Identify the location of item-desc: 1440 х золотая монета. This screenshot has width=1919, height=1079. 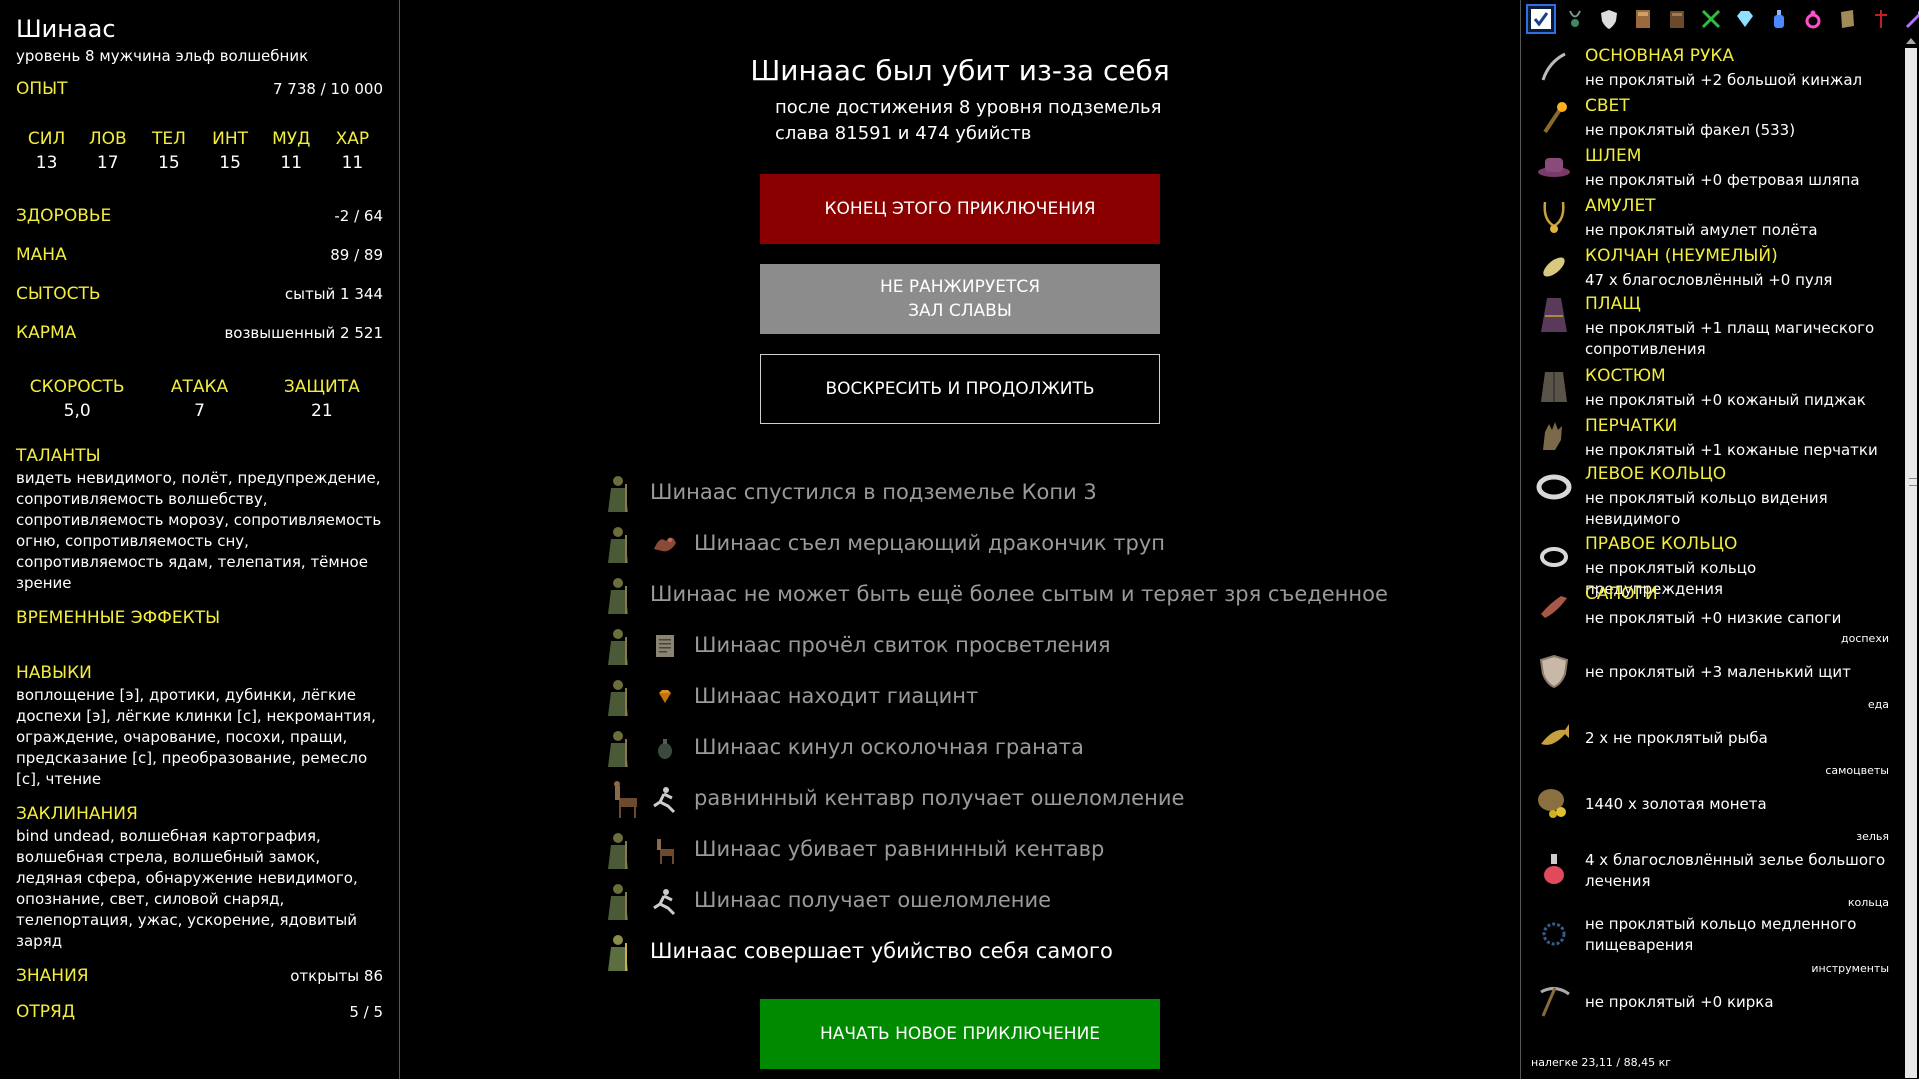
(1676, 804).